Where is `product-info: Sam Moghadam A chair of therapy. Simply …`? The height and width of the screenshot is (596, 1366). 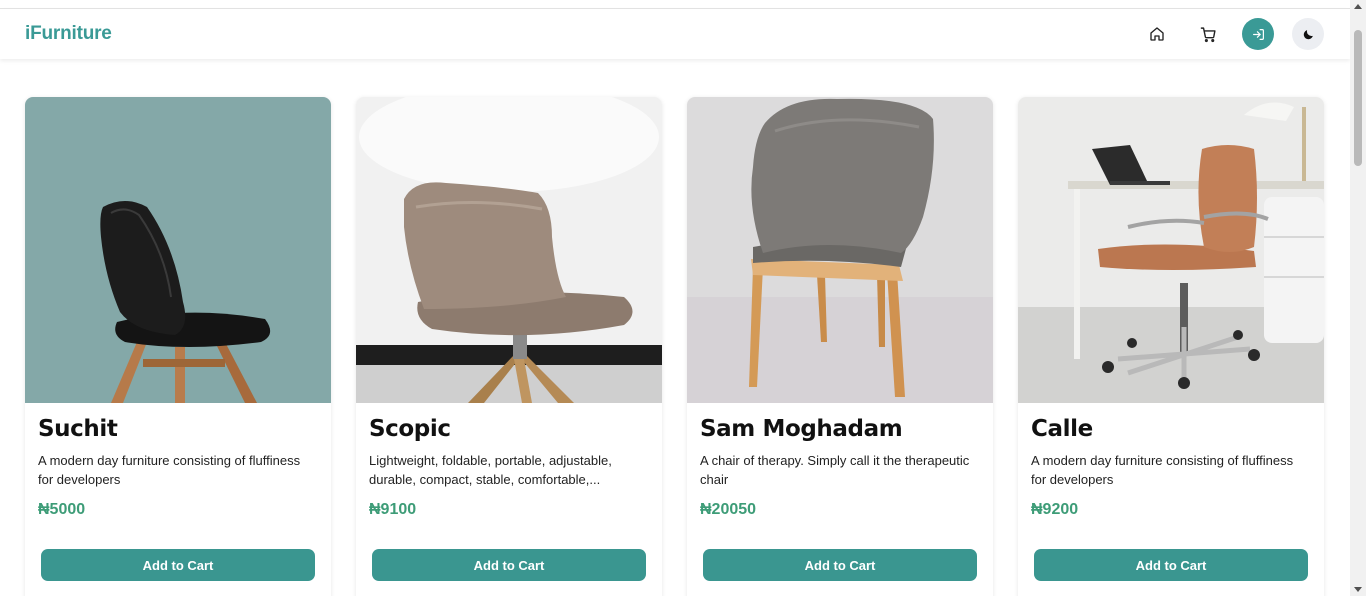 product-info: Sam Moghadam A chair of therapy. Simply … is located at coordinates (840, 461).